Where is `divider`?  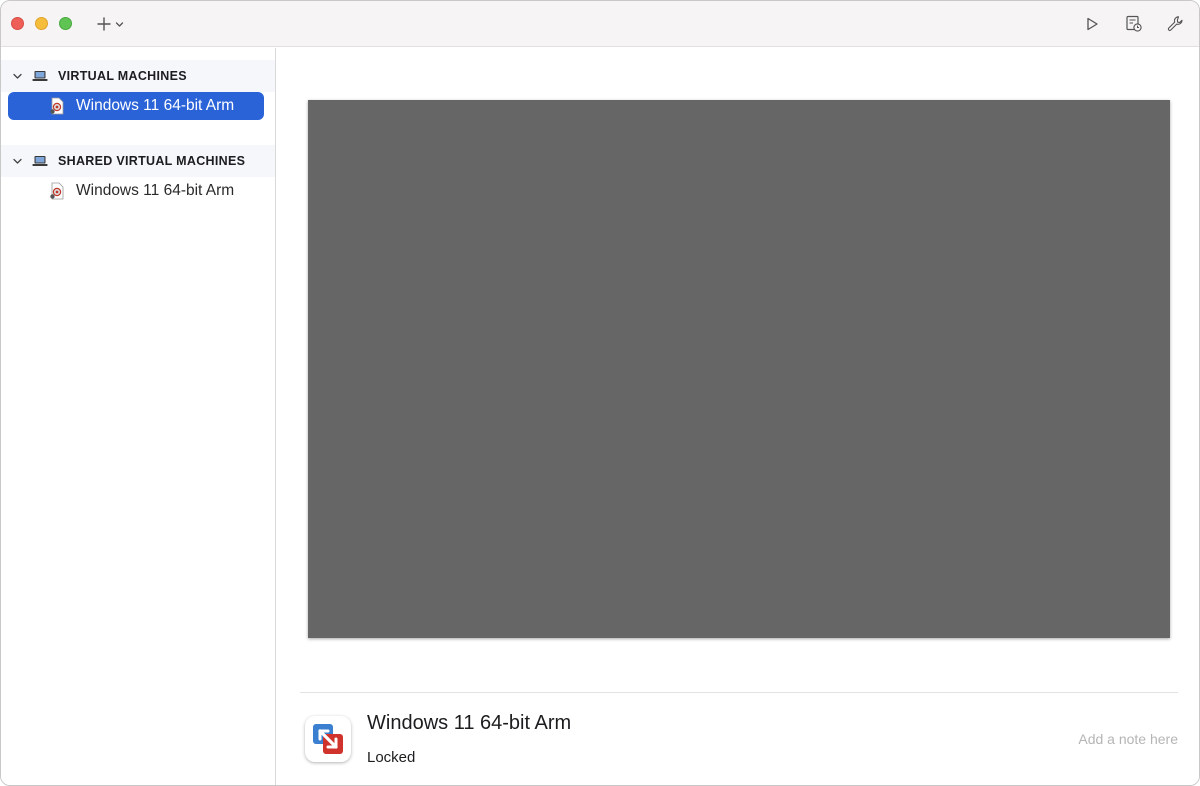 divider is located at coordinates (739, 692).